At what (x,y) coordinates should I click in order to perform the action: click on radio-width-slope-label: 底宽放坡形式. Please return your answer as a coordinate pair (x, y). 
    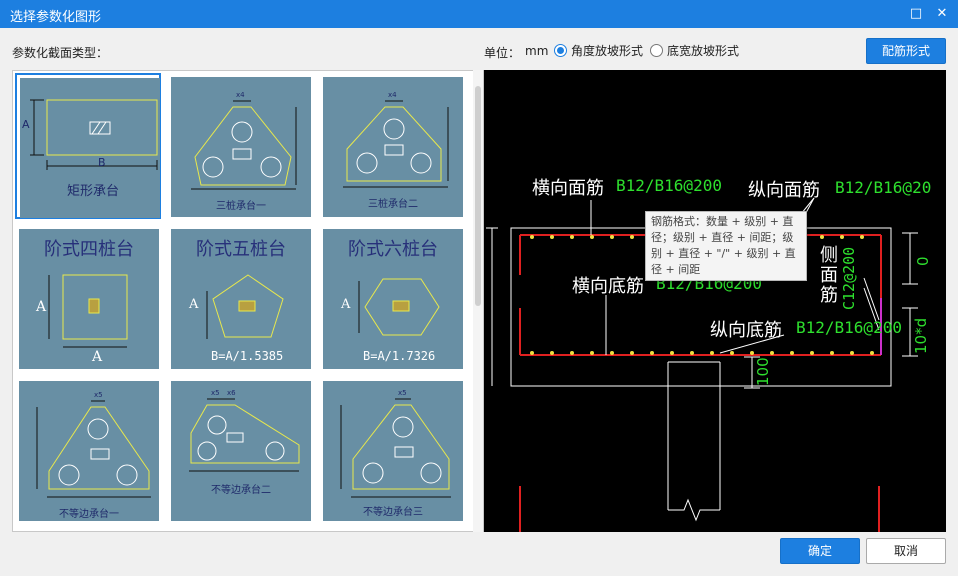
    Looking at the image, I should click on (703, 50).